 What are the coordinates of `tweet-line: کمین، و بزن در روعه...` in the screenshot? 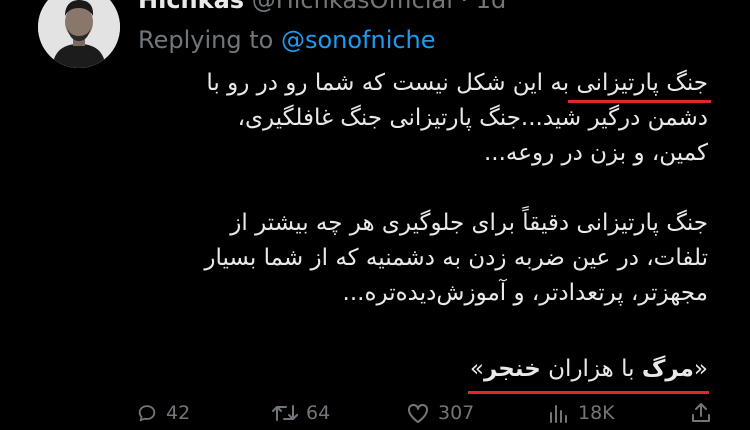 It's located at (595, 153).